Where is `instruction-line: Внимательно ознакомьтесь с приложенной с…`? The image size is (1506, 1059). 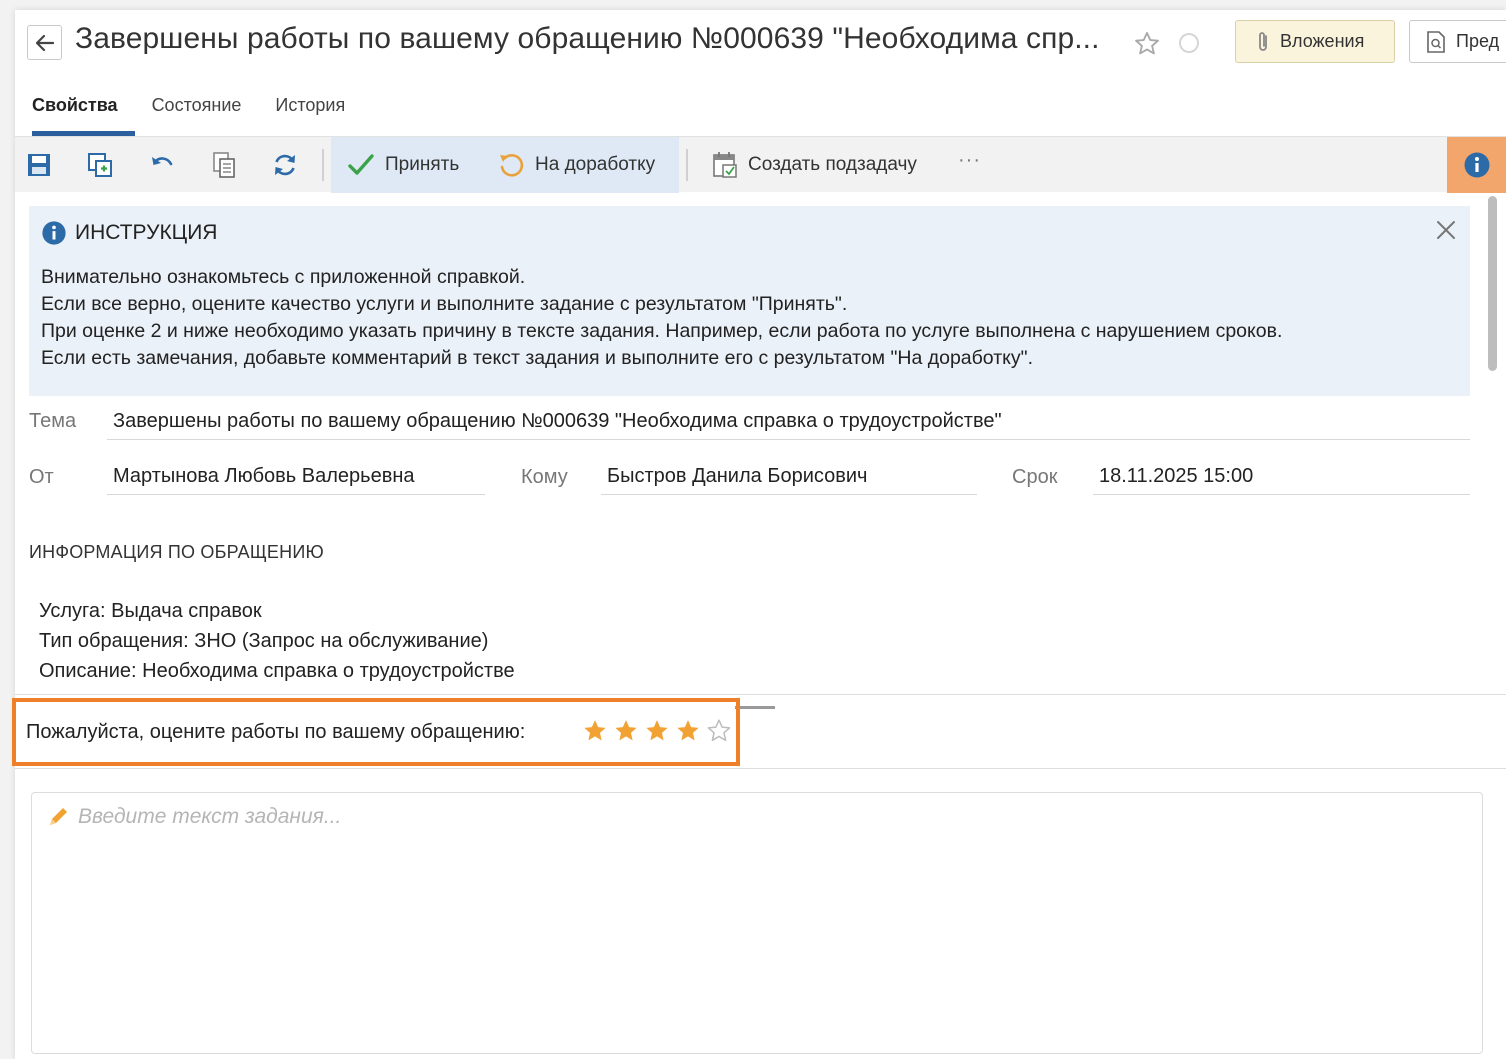
instruction-line: Внимательно ознакомьтесь с приложенной с… is located at coordinates (283, 277).